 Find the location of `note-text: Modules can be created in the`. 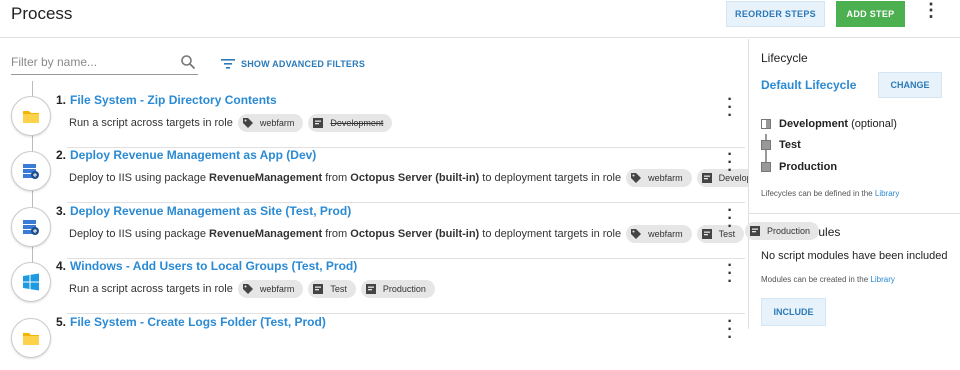

note-text: Modules can be created in the is located at coordinates (815, 279).